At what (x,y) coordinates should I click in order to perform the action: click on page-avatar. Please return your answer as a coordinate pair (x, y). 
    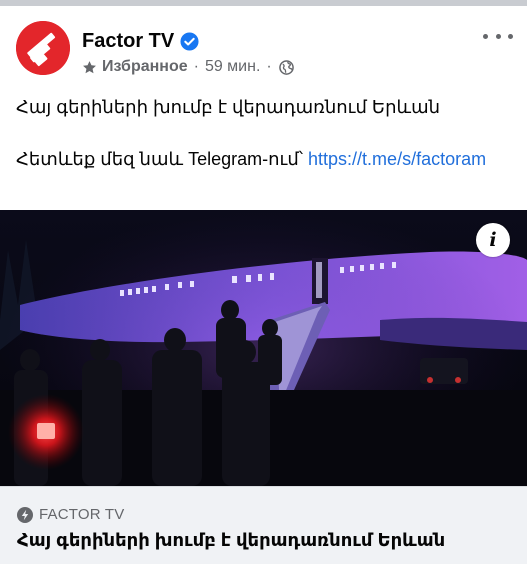
    Looking at the image, I should click on (43, 48).